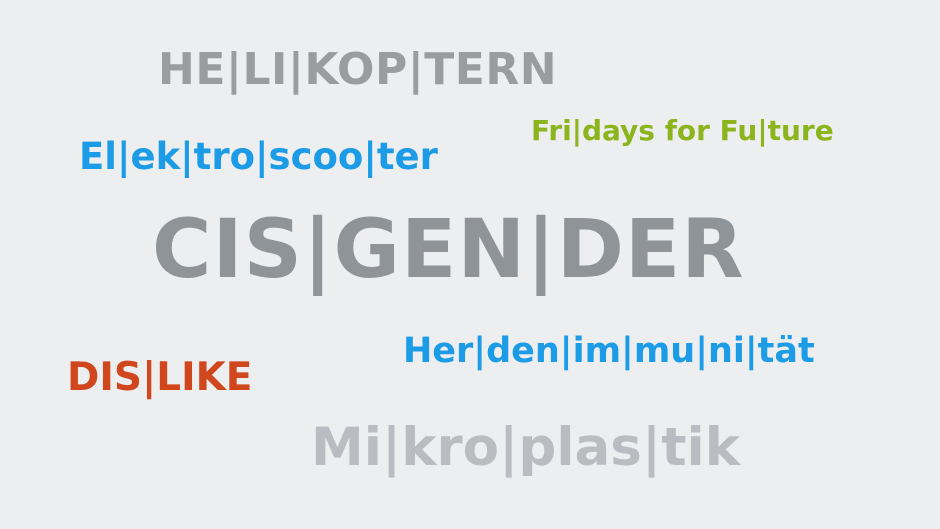 This screenshot has width=940, height=529. Describe the element at coordinates (160, 377) in the screenshot. I see `word-dislike: DIS|LIKE` at that location.